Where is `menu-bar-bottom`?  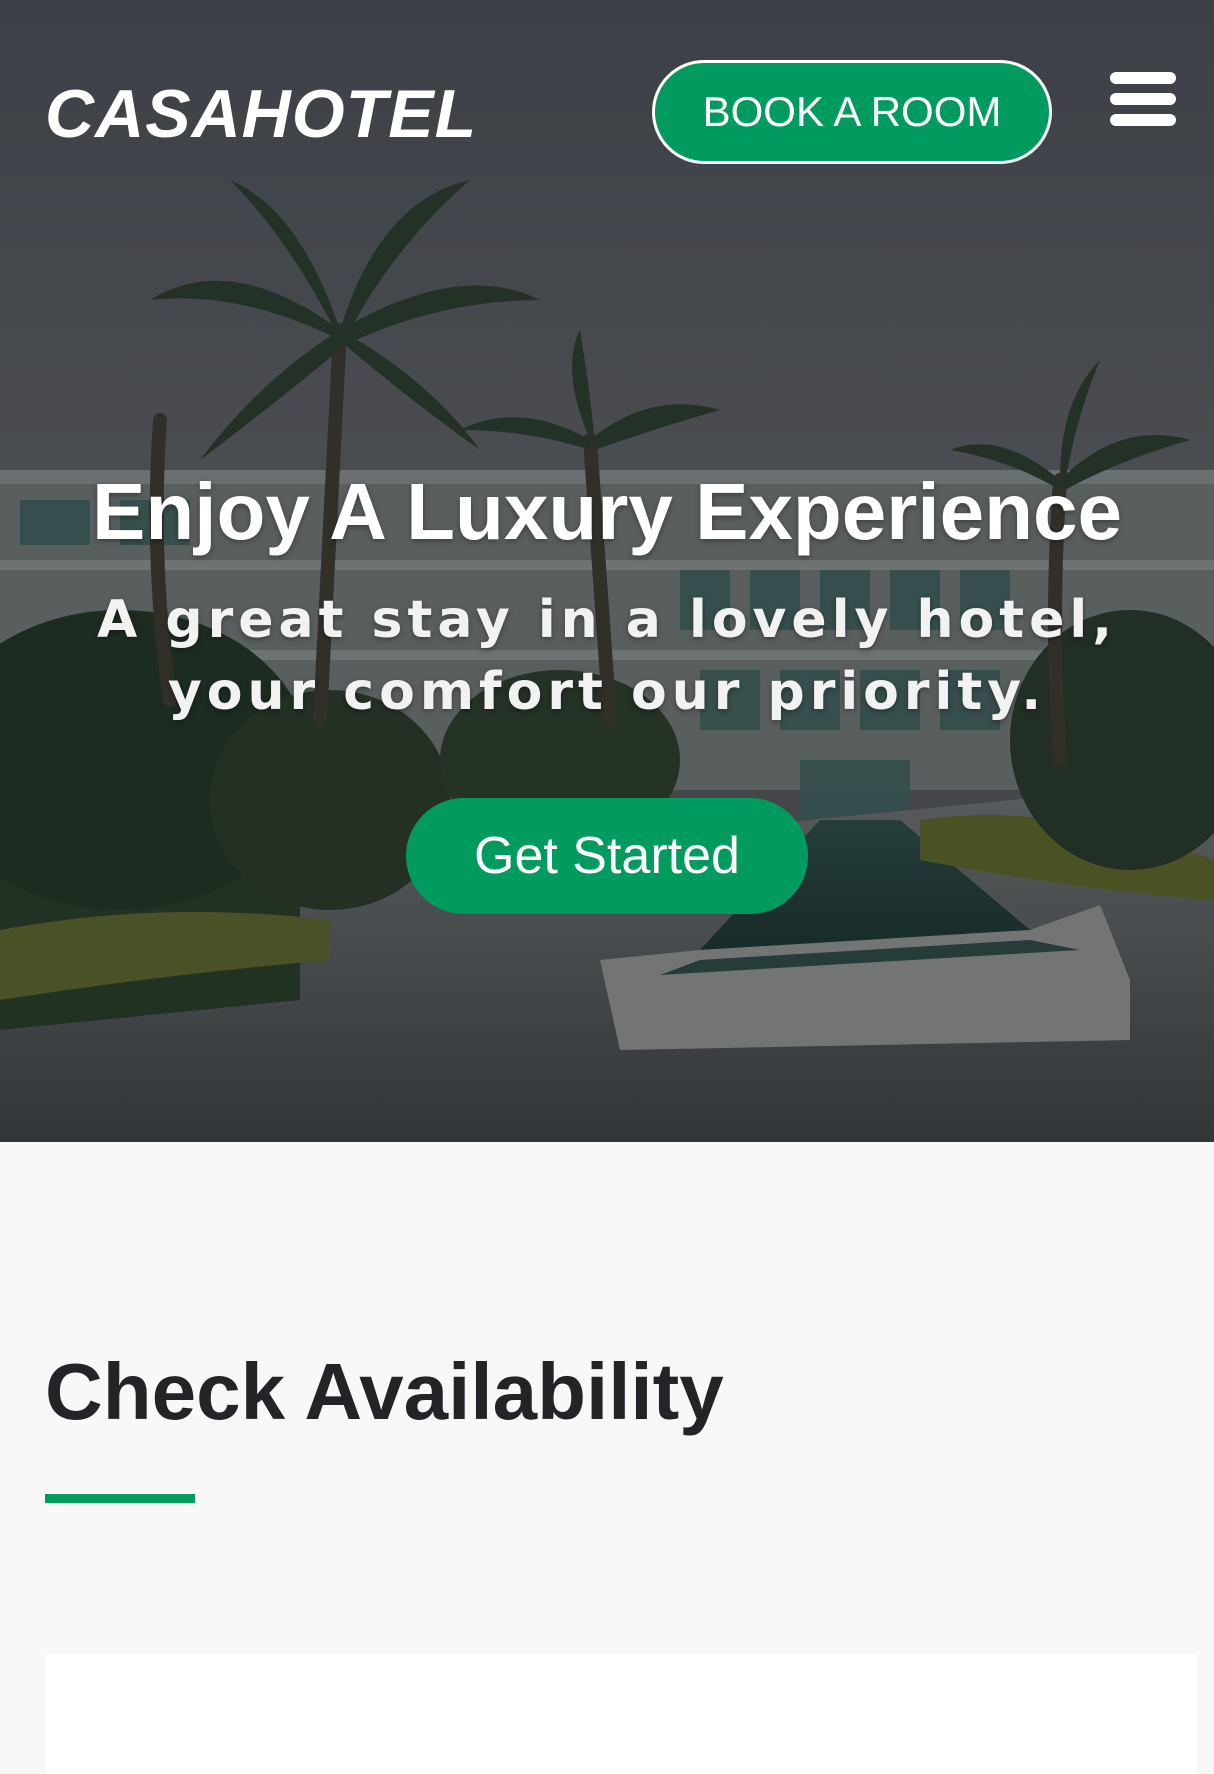
menu-bar-bottom is located at coordinates (1143, 120).